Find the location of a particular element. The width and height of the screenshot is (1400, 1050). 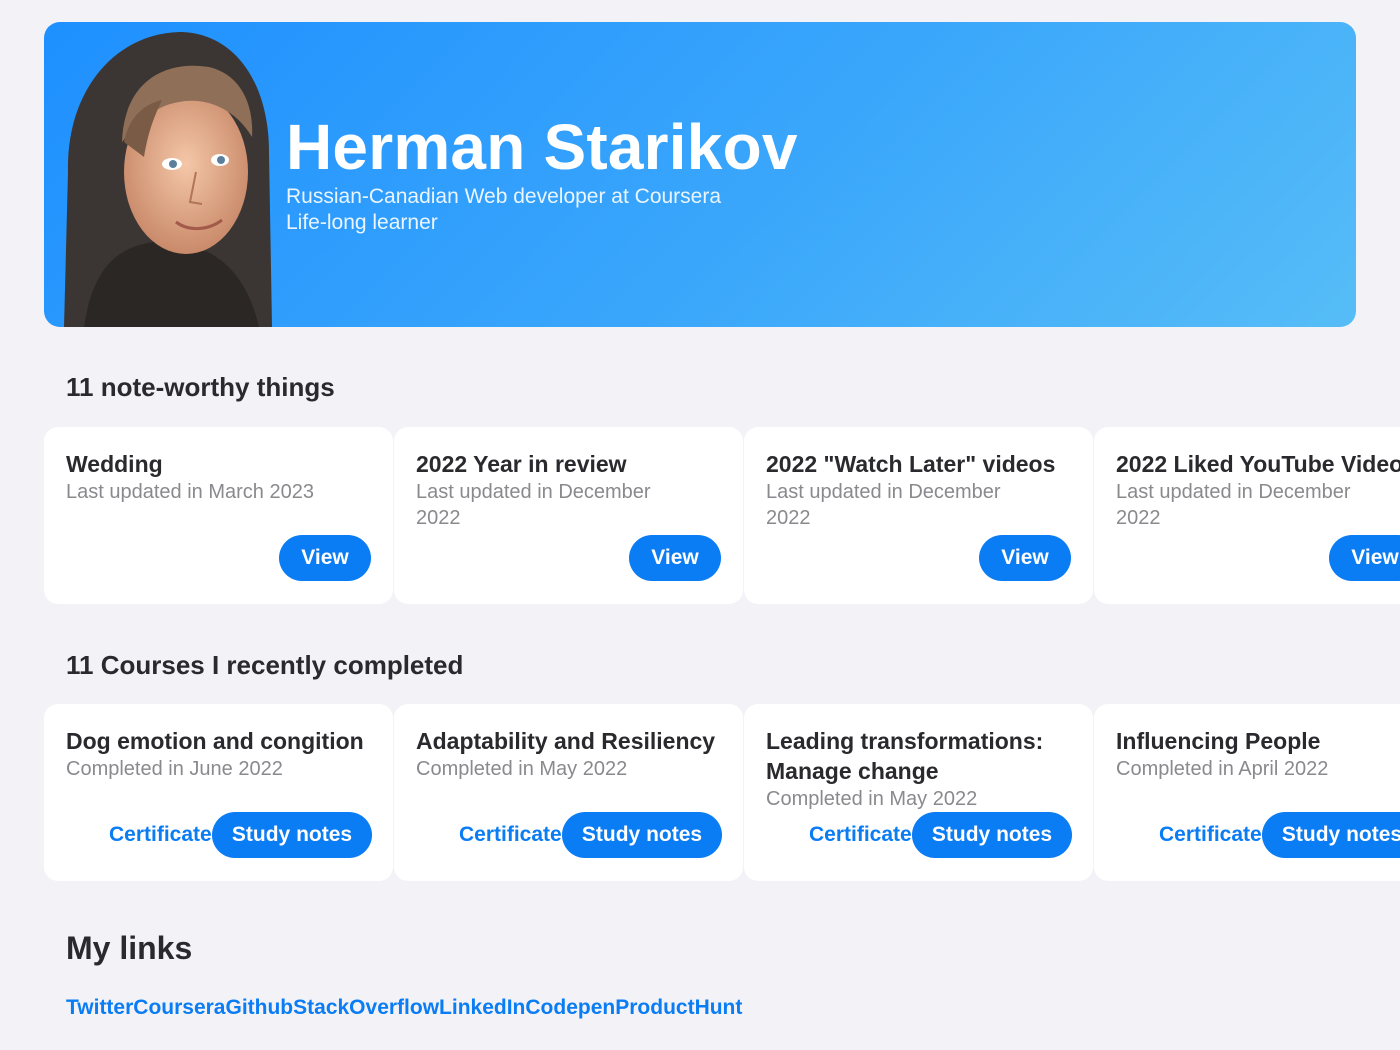

course-title: Leading transformations: Manage change is located at coordinates (905, 756).